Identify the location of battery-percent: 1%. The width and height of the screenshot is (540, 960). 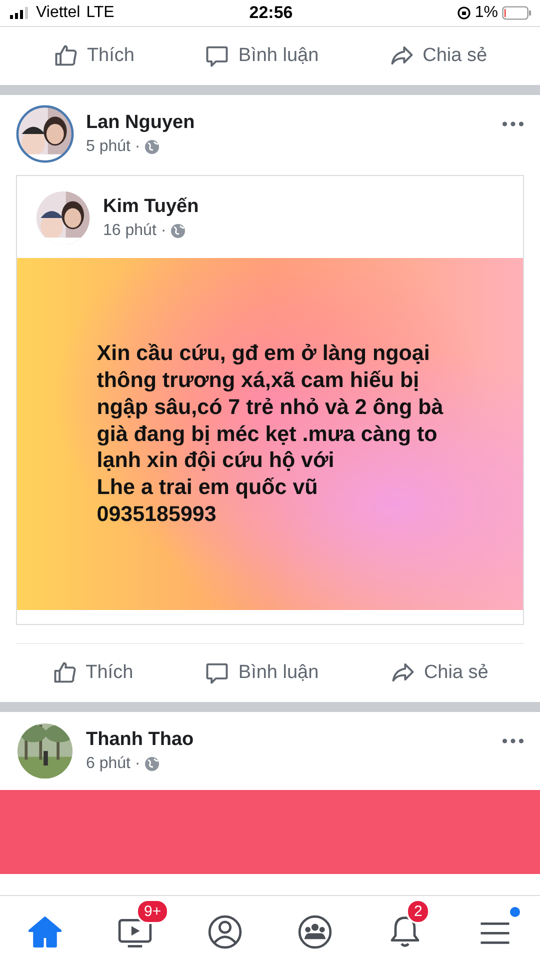
(486, 13).